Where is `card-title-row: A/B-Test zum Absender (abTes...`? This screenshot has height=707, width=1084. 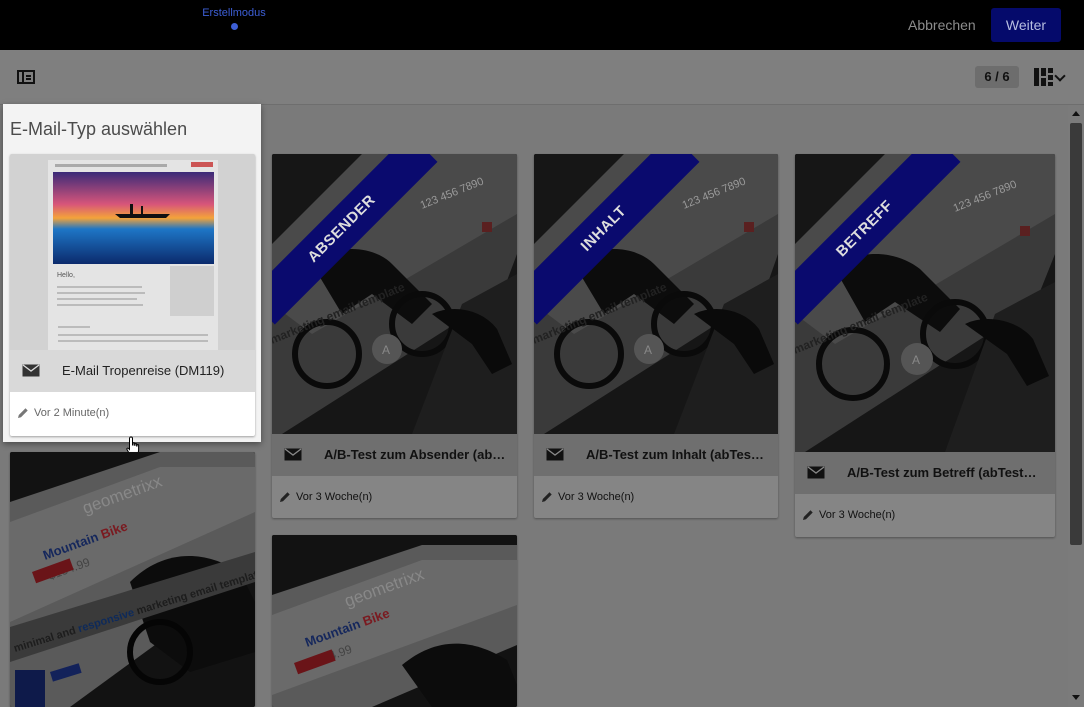 card-title-row: A/B-Test zum Absender (abTes... is located at coordinates (394, 455).